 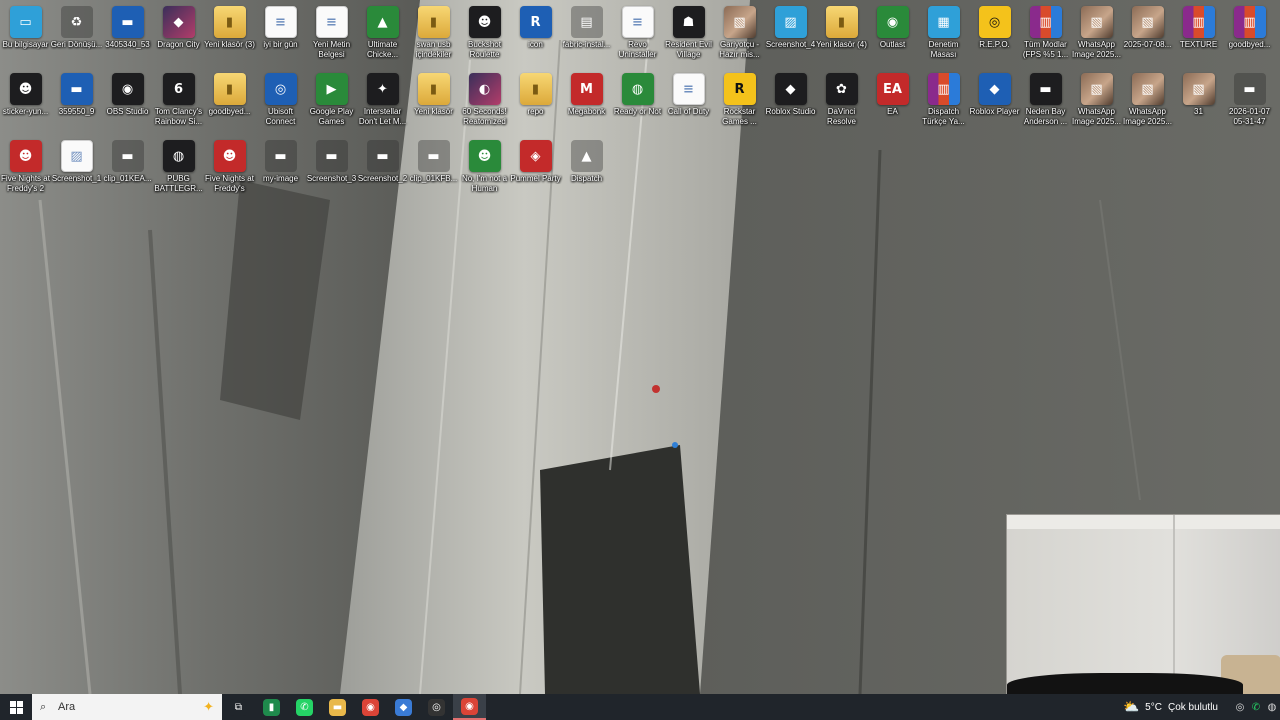 What do you see at coordinates (1198, 102) in the screenshot?
I see `desktop-icon: ▧ 31` at bounding box center [1198, 102].